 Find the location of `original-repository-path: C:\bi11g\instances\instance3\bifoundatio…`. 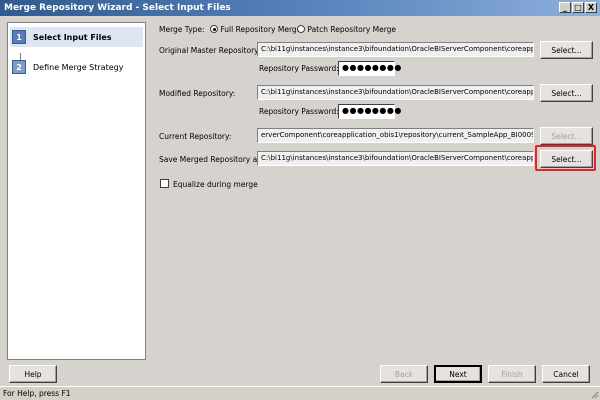

original-repository-path: C:\bi11g\instances\instance3\bifoundatio… is located at coordinates (395, 49).